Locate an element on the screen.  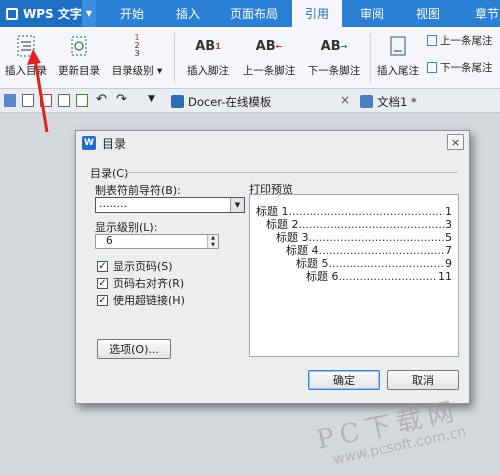
customize-dropdown-icon: ▼ is located at coordinates (151, 99).